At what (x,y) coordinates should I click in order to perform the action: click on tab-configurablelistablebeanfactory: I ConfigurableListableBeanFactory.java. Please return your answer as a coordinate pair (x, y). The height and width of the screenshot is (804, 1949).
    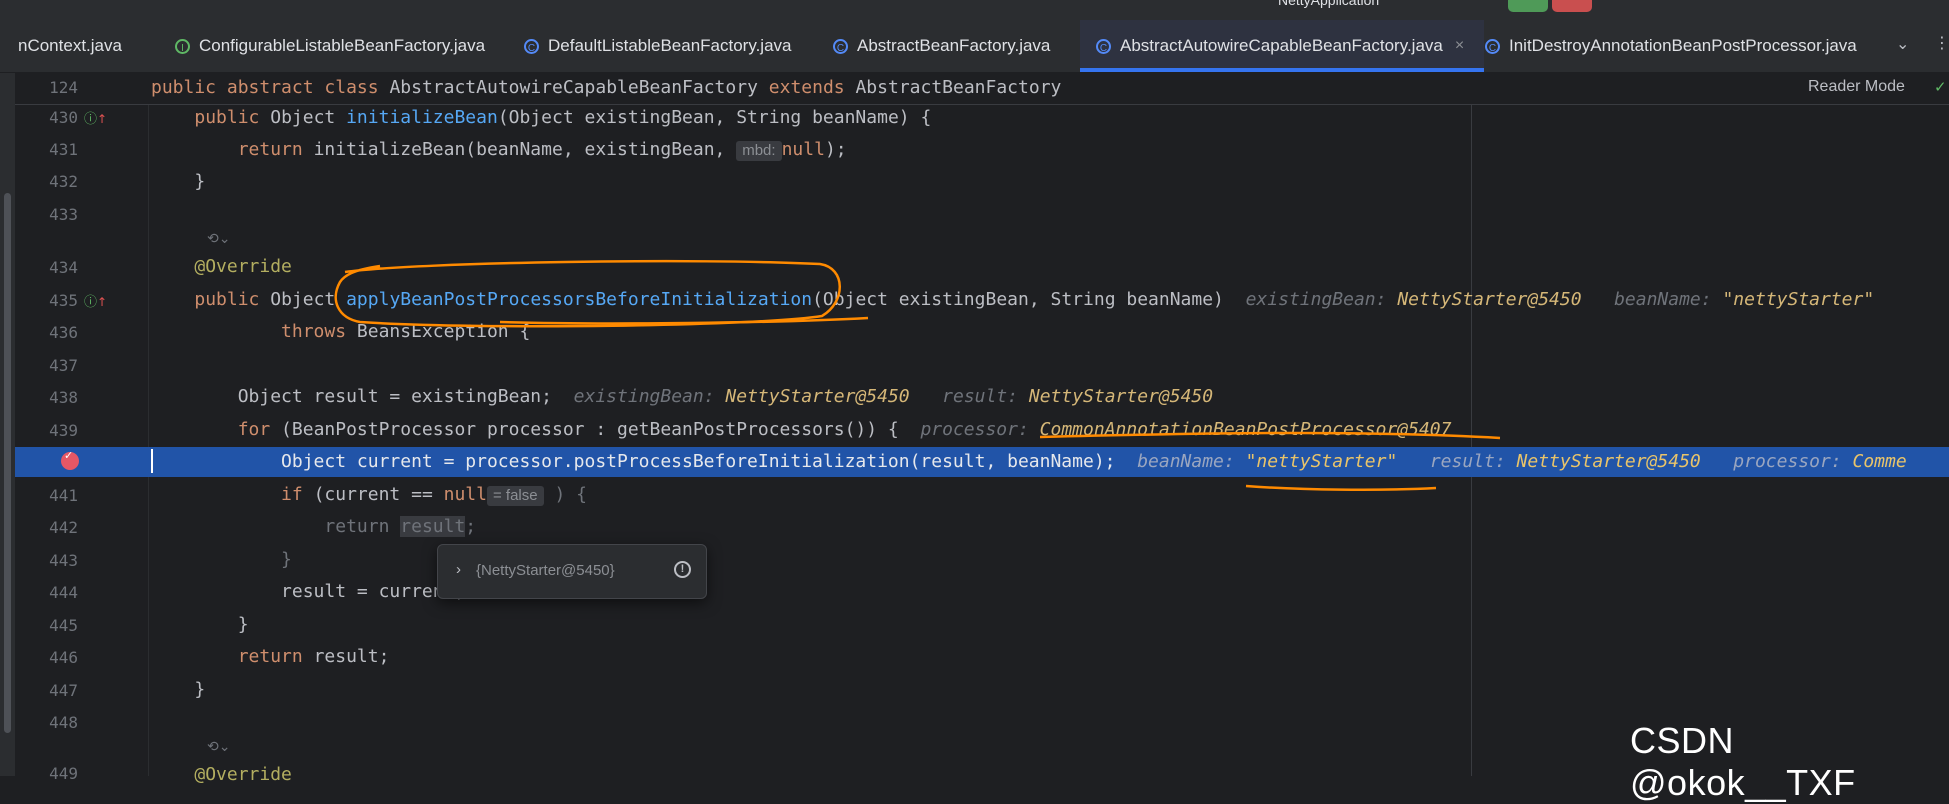
    Looking at the image, I should click on (330, 46).